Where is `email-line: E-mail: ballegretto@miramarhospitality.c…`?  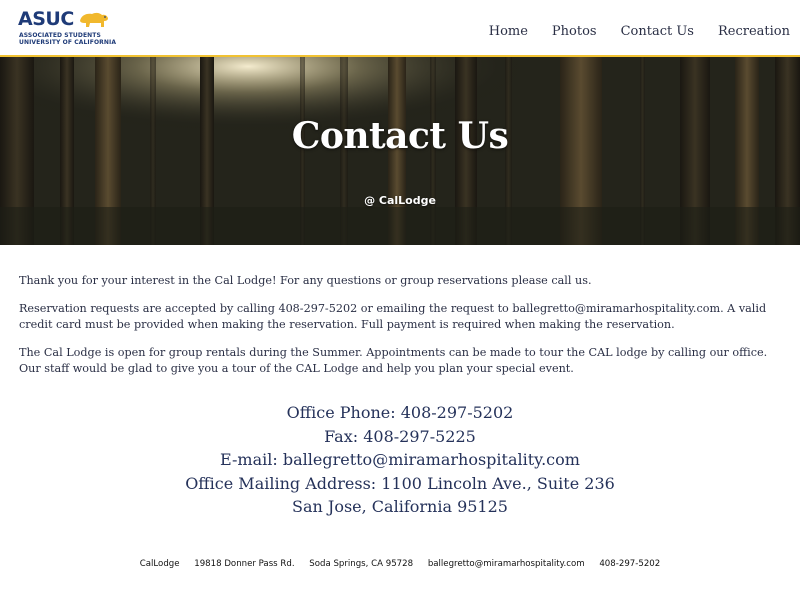
email-line: E-mail: ballegretto@miramarhospitality.c… is located at coordinates (400, 459).